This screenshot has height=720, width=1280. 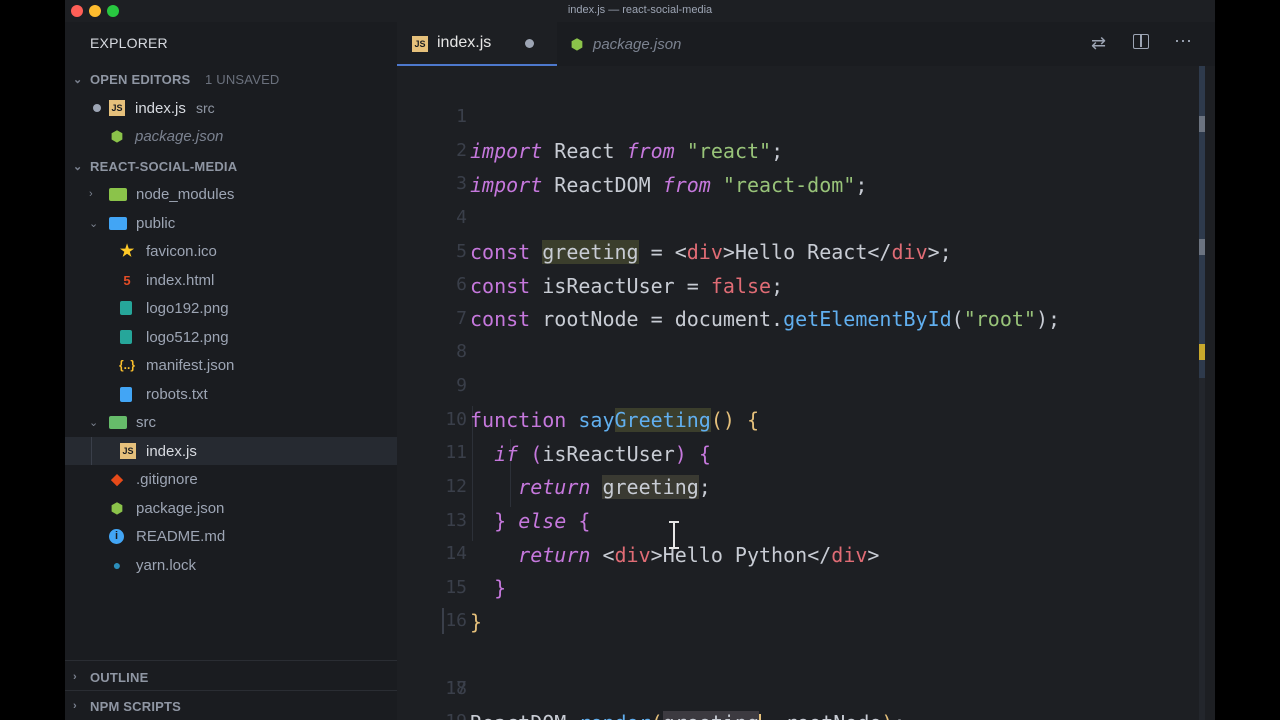 I want to click on tab-index-js: JS index.js, so click(x=477, y=44).